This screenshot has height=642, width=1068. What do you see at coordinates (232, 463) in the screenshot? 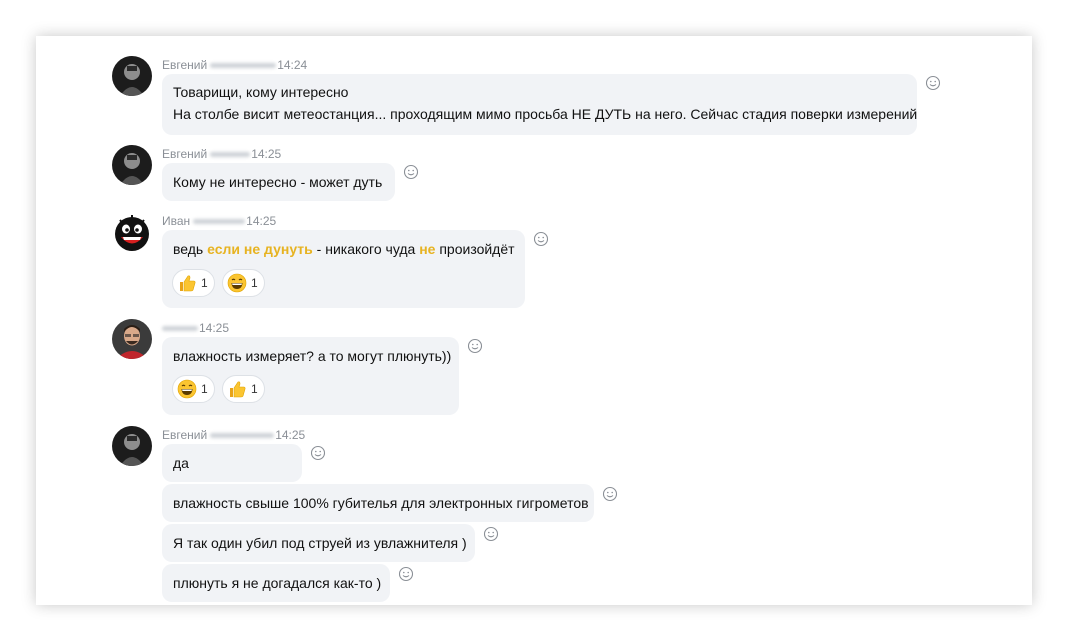
I see `message-bubble: да` at bounding box center [232, 463].